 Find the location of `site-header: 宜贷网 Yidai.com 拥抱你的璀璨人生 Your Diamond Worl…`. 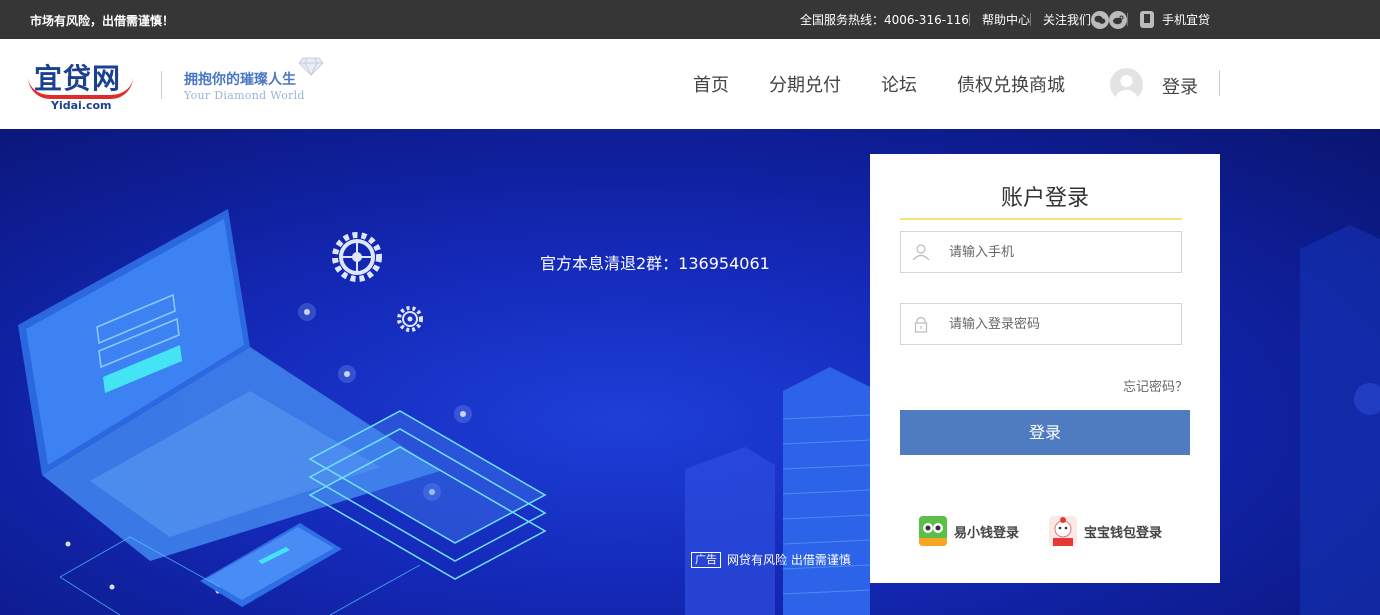

site-header: 宜贷网 Yidai.com 拥抱你的璀璨人生 Your Diamond Worl… is located at coordinates (690, 84).